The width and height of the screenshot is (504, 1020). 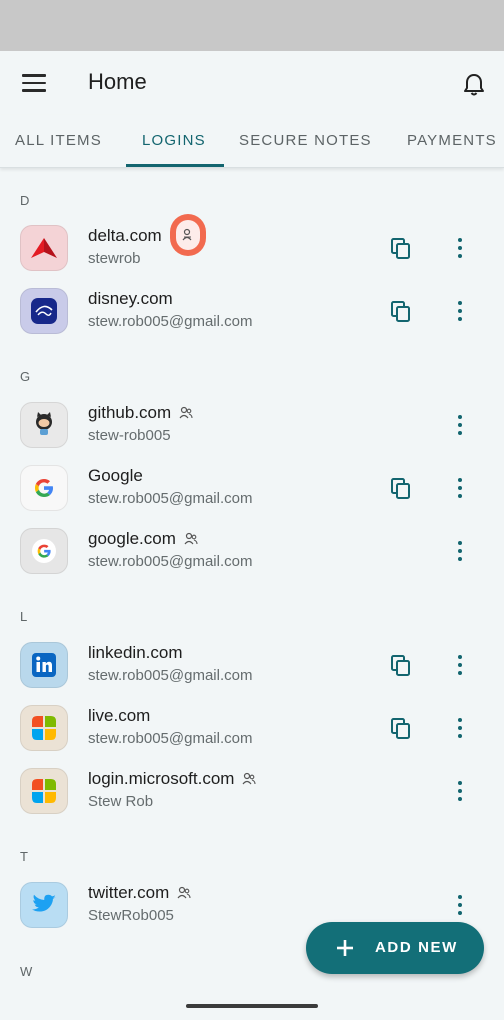 I want to click on shared-icon-highlight, so click(x=188, y=235).